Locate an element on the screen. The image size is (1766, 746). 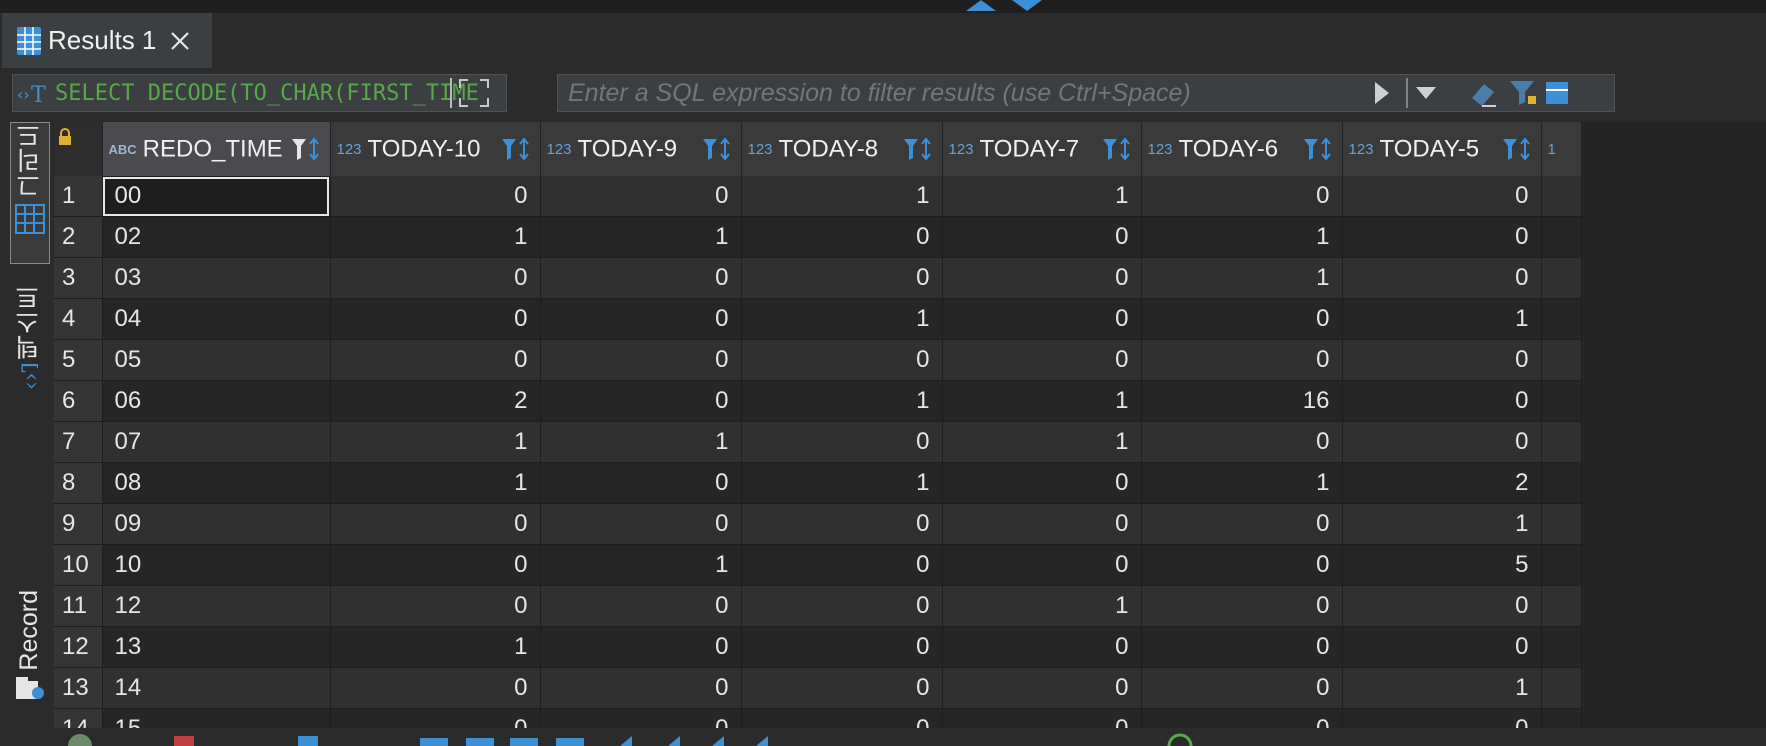
record-view-tab: Record is located at coordinates (29, 663).